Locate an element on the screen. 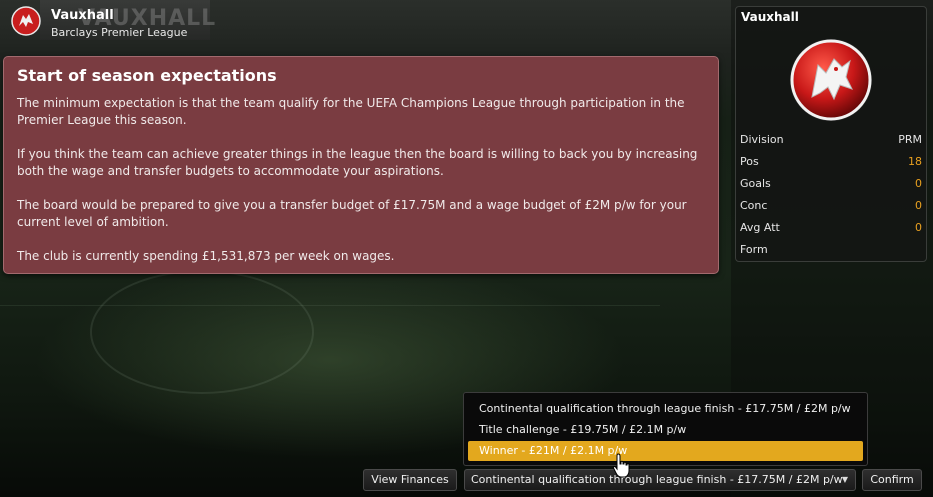 The image size is (933, 497). griffin-badge-icon is located at coordinates (831, 80).